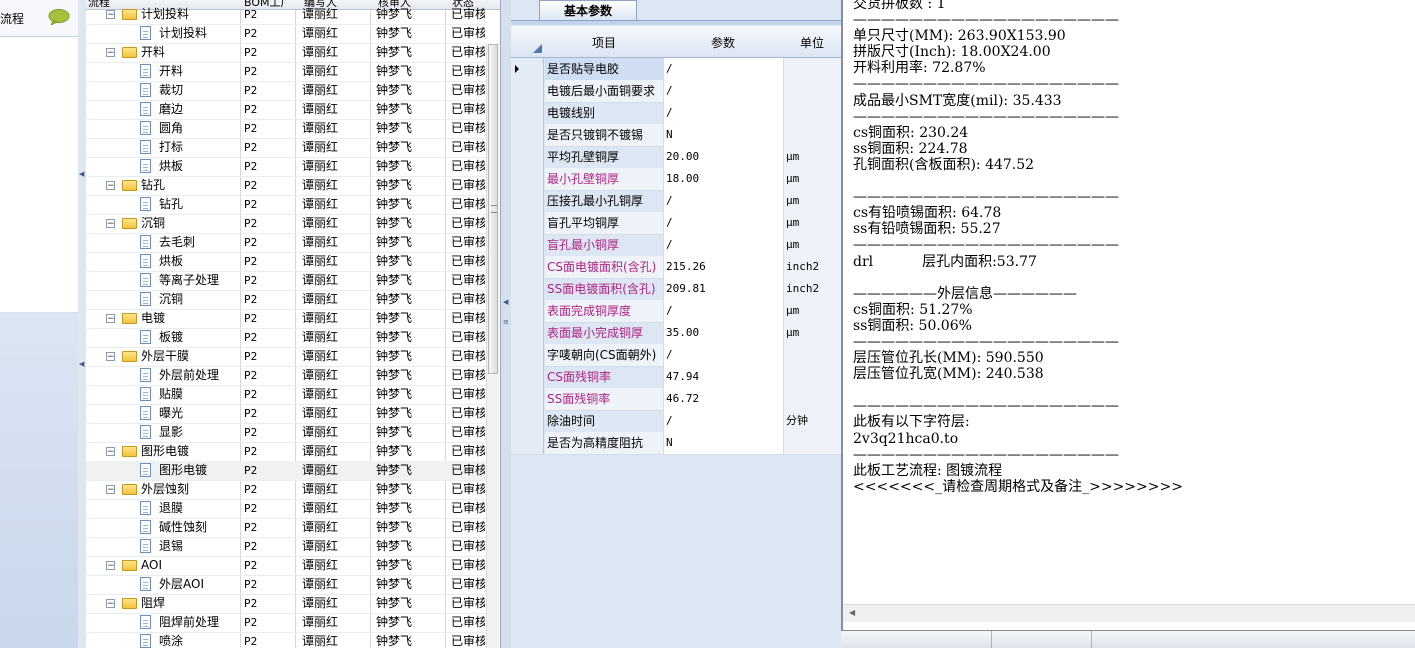 The image size is (1415, 648). I want to click on tree-row: 沉铜 P2 谭丽红 钟梦飞 已审核, so click(286, 300).